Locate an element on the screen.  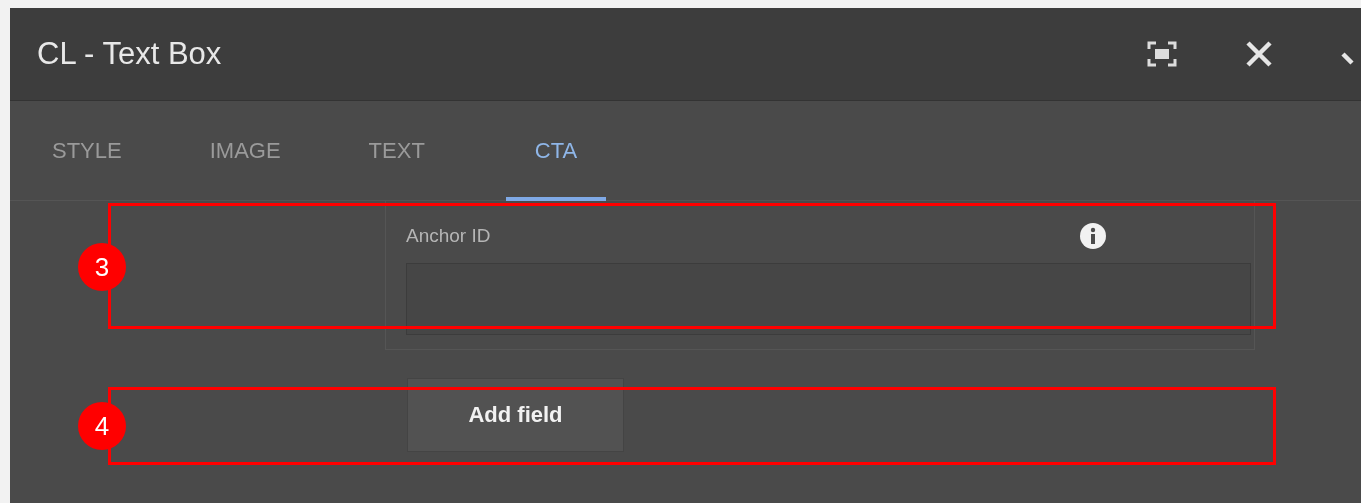
tab: TEXT is located at coordinates (396, 150).